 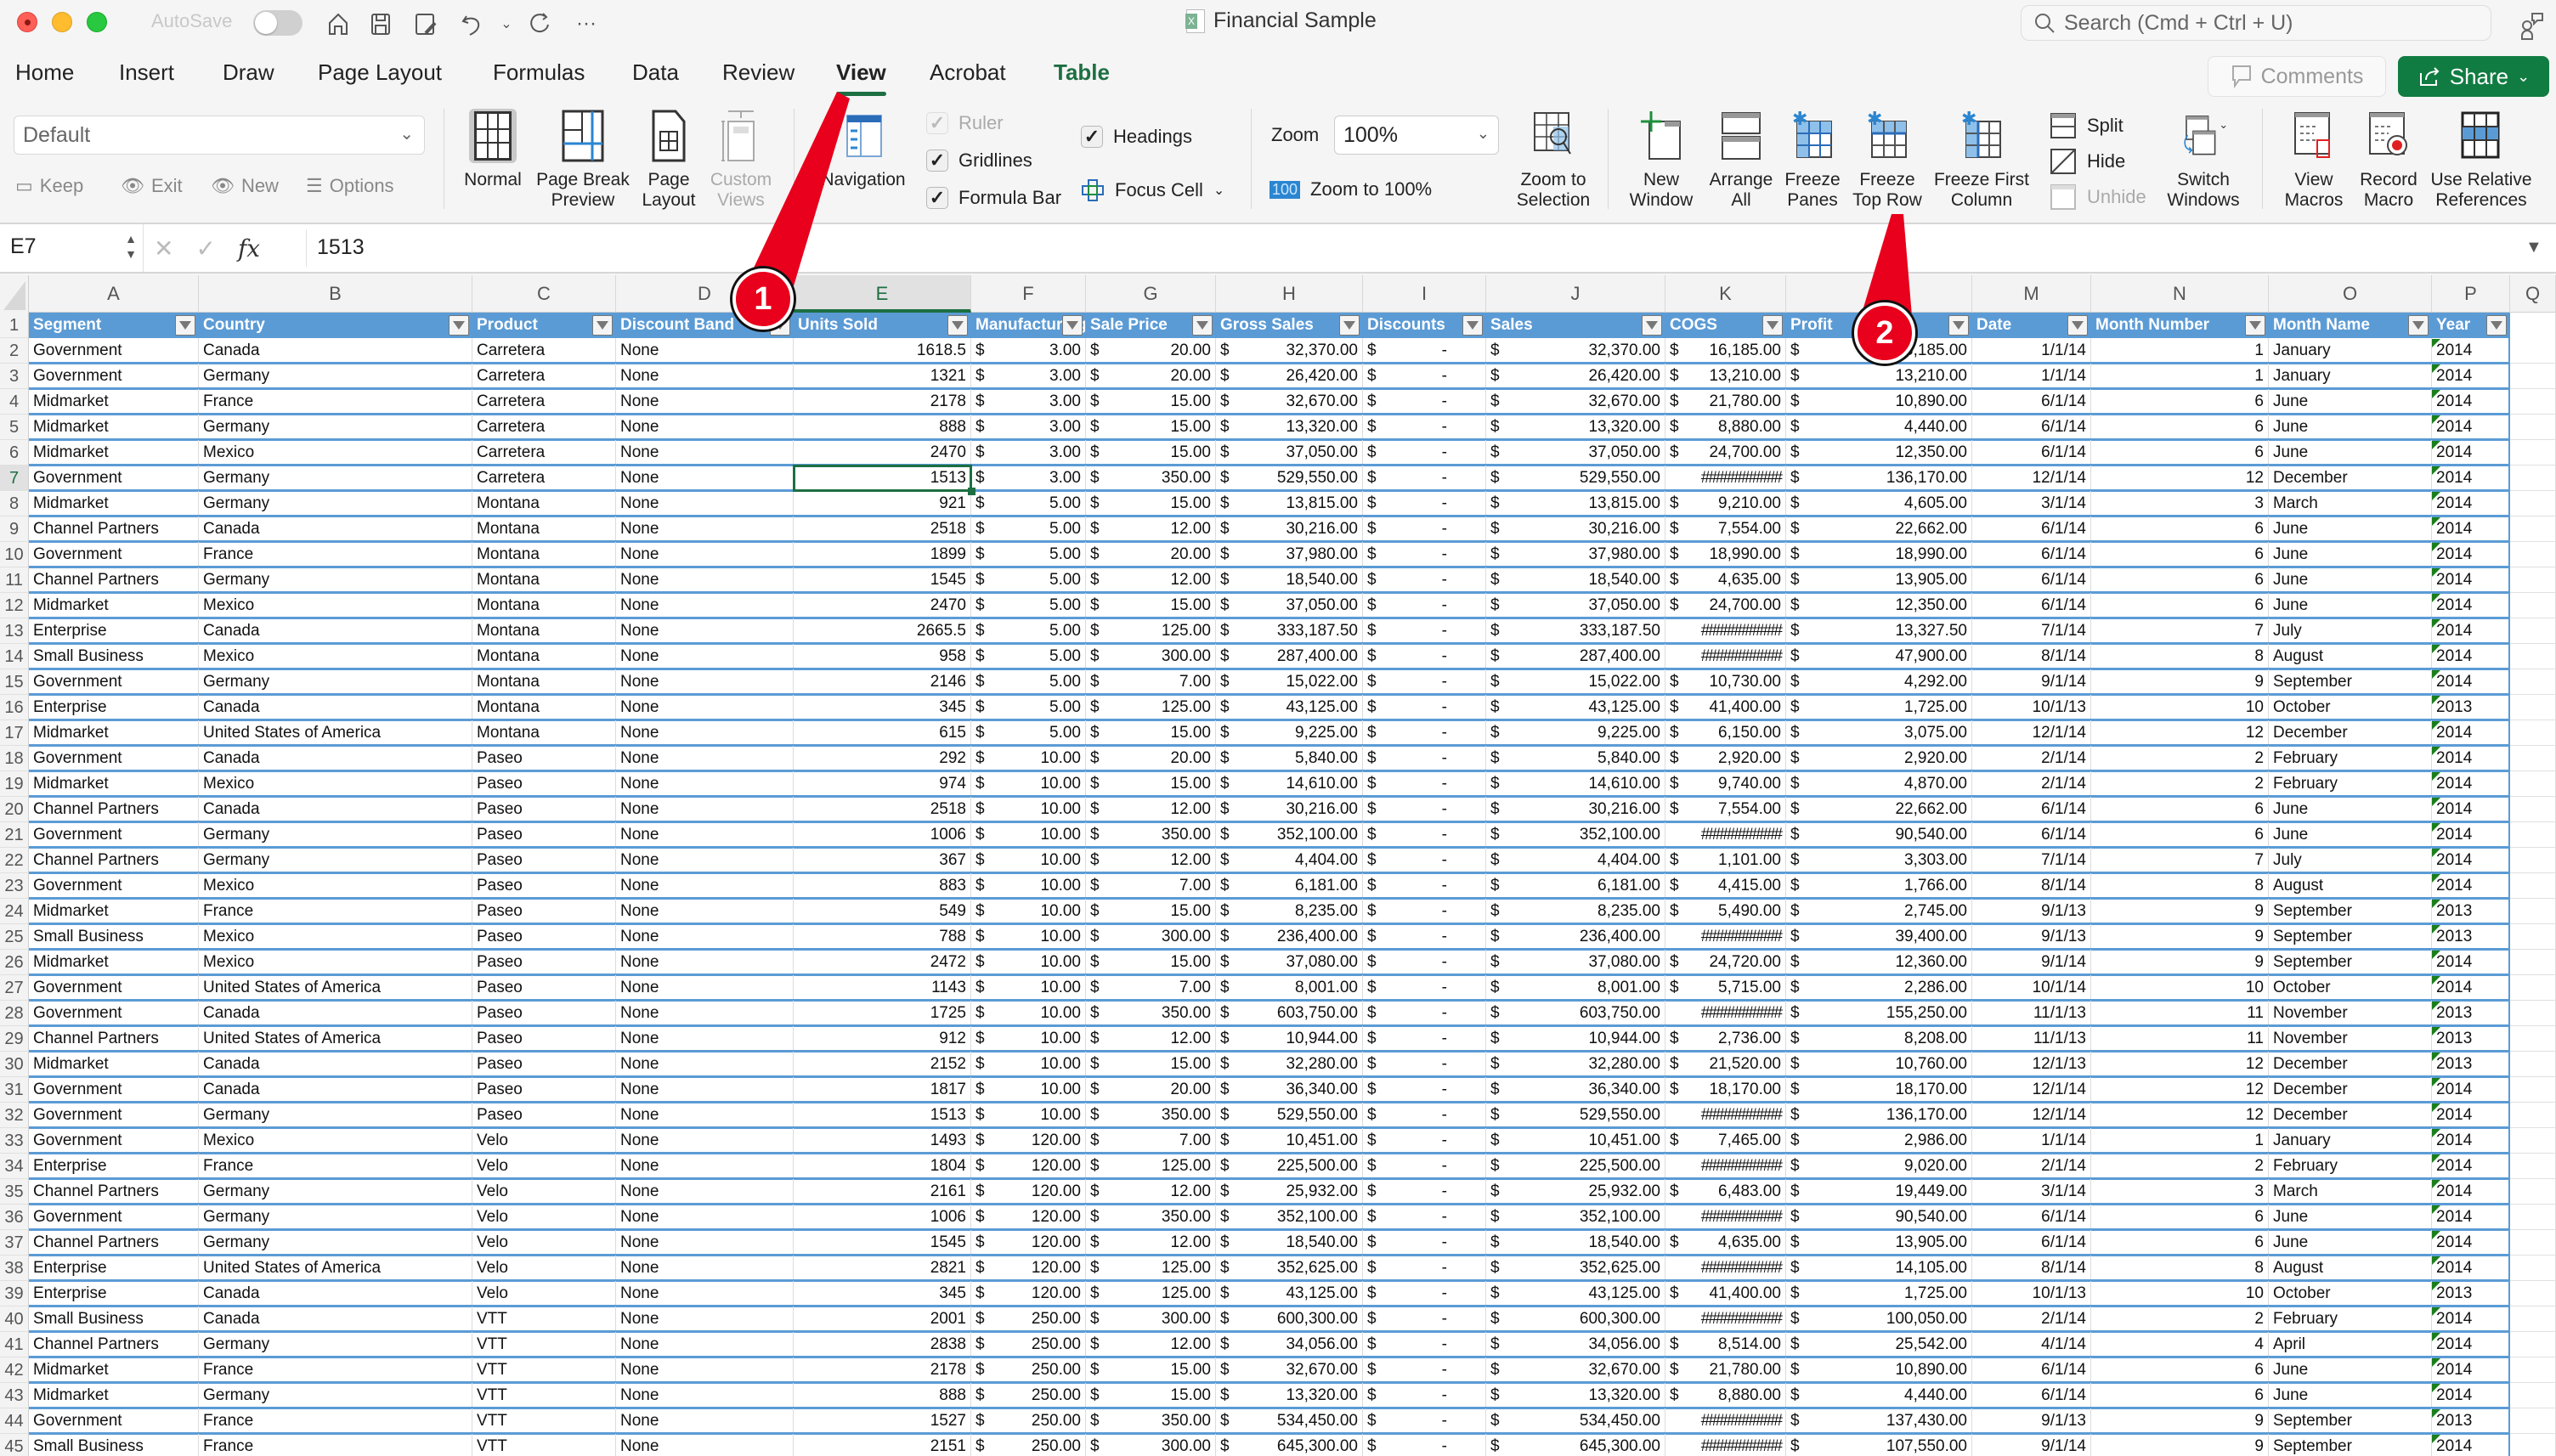 What do you see at coordinates (2471, 1269) in the screenshot?
I see `cell-p38: 2014` at bounding box center [2471, 1269].